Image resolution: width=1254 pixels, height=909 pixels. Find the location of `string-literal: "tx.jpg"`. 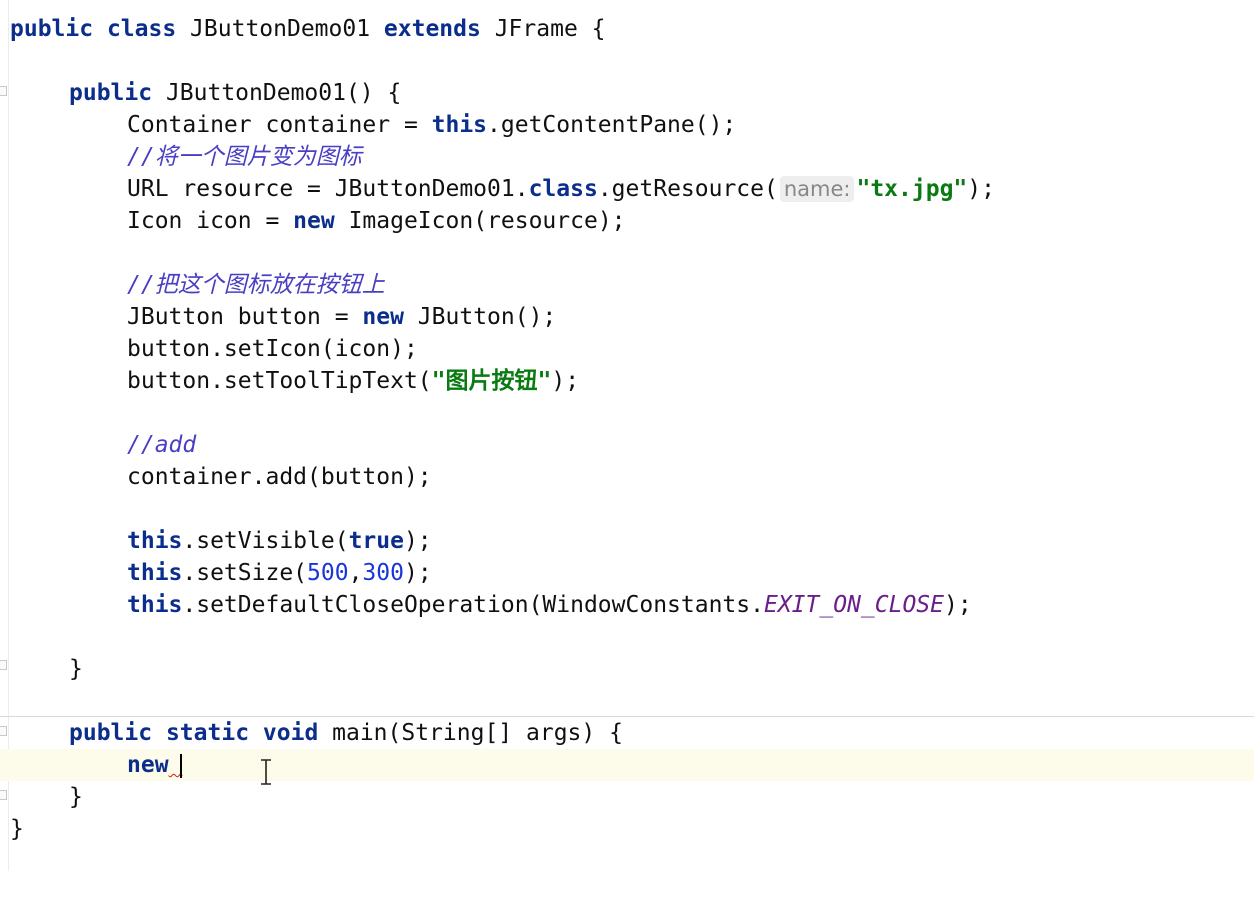

string-literal: "tx.jpg" is located at coordinates (912, 189).